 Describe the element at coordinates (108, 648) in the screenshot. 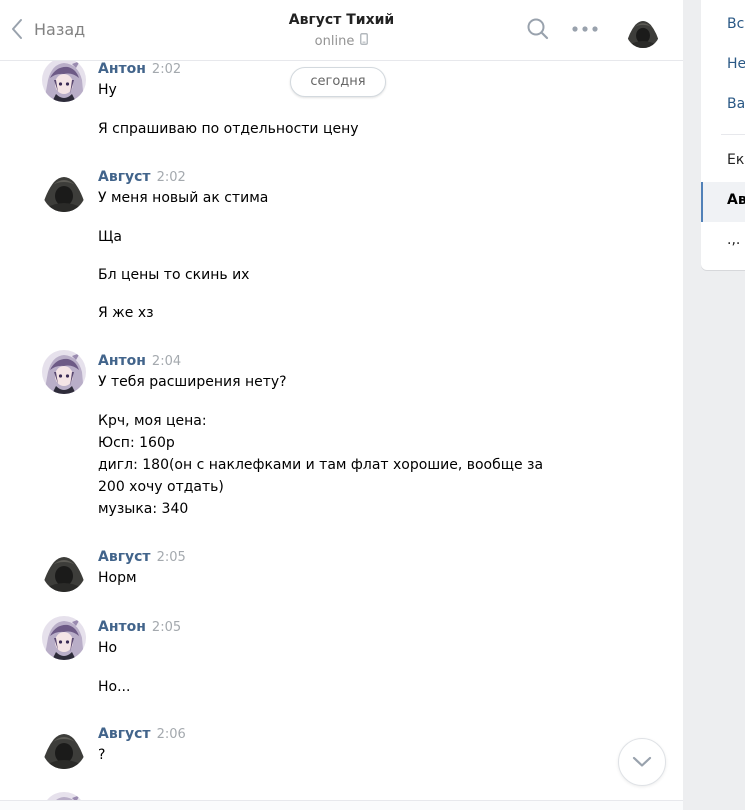

I see `message-text: Но` at that location.